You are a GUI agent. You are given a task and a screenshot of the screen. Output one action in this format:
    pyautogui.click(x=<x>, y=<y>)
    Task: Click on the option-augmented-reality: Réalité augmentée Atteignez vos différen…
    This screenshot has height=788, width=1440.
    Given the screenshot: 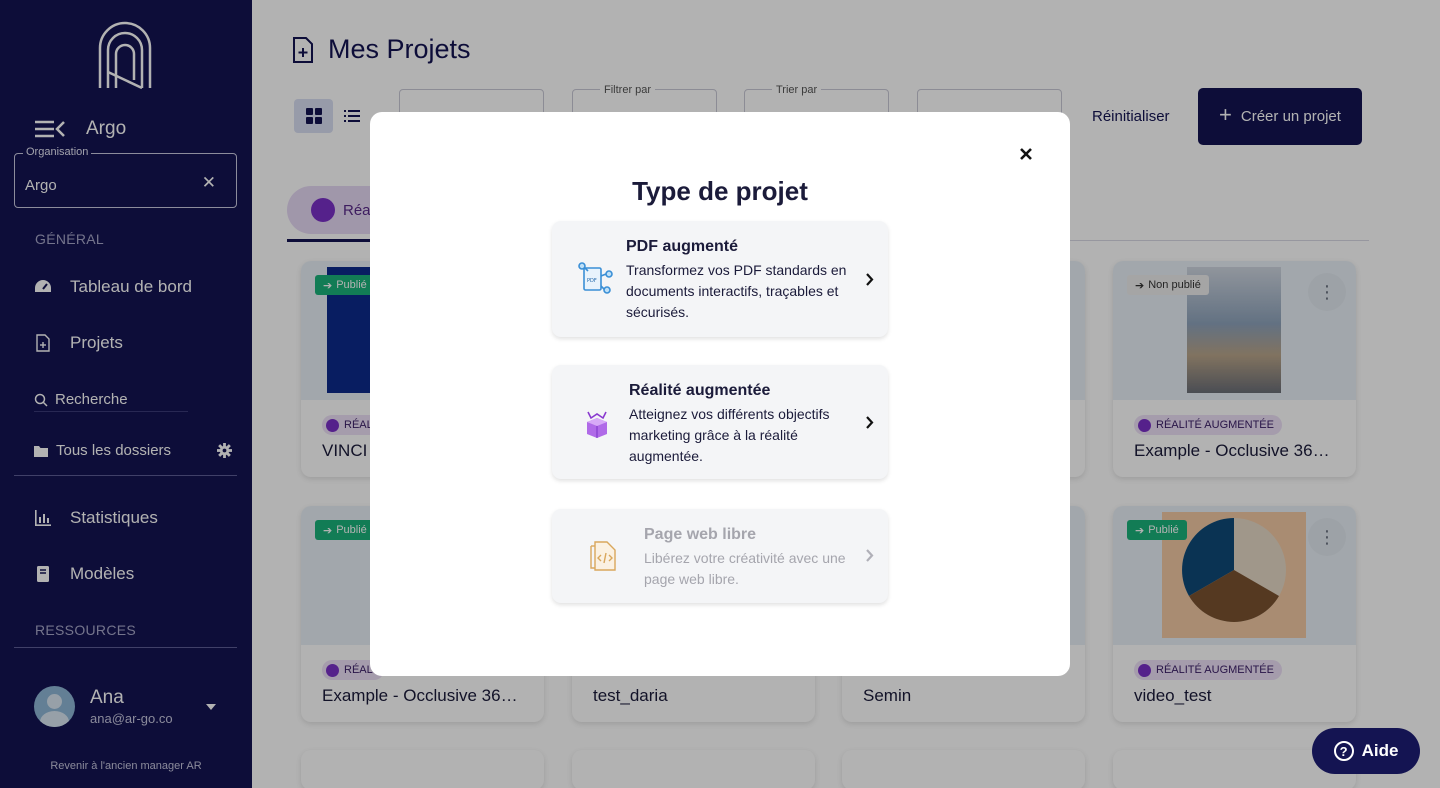 What is the action you would take?
    pyautogui.click(x=720, y=422)
    